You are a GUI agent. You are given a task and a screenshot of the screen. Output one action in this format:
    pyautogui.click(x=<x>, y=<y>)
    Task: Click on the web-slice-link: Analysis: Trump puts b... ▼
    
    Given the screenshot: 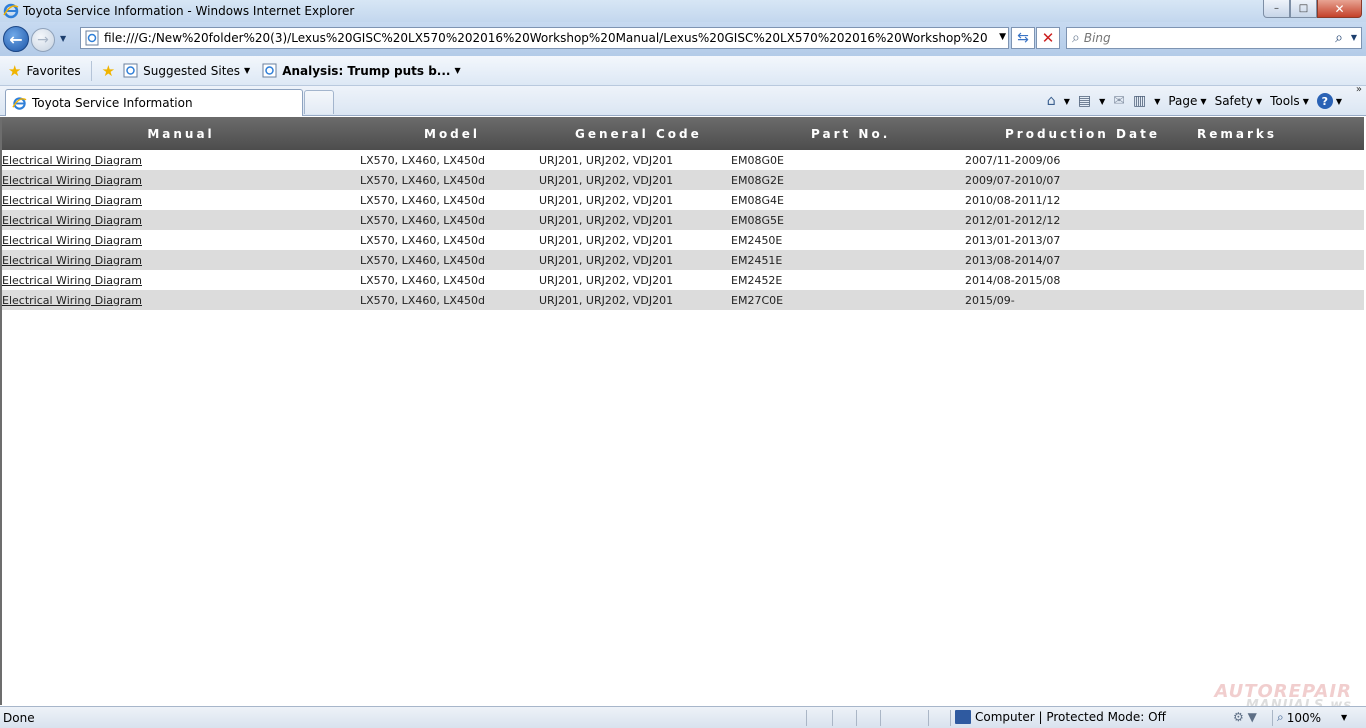 What is the action you would take?
    pyautogui.click(x=361, y=71)
    